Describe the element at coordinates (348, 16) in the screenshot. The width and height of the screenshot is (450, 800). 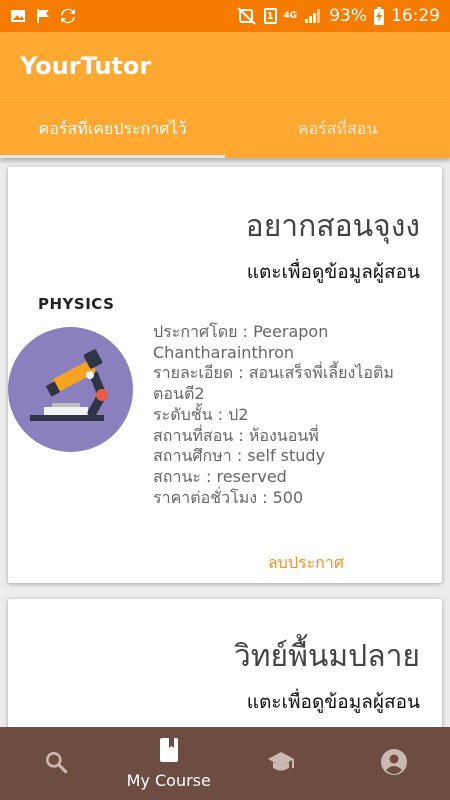
I see `battery-percent: 93%` at that location.